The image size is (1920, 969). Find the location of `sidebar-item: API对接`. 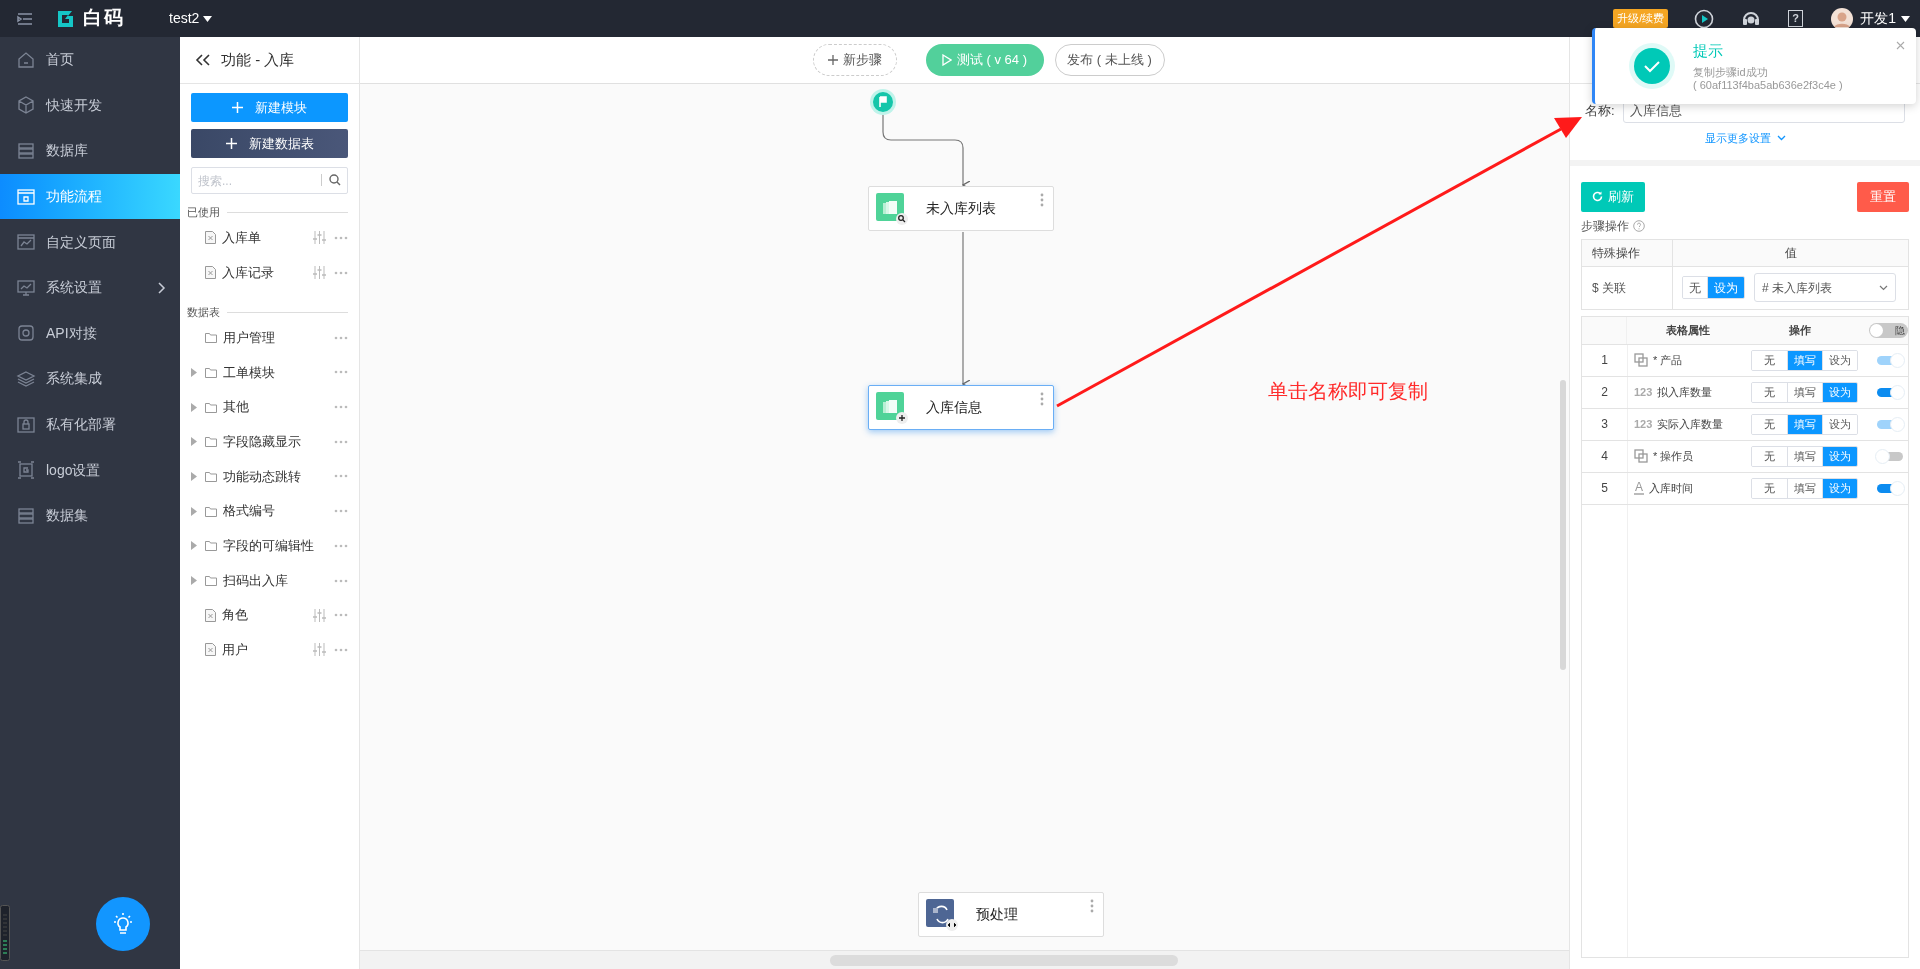

sidebar-item: API对接 is located at coordinates (90, 333).